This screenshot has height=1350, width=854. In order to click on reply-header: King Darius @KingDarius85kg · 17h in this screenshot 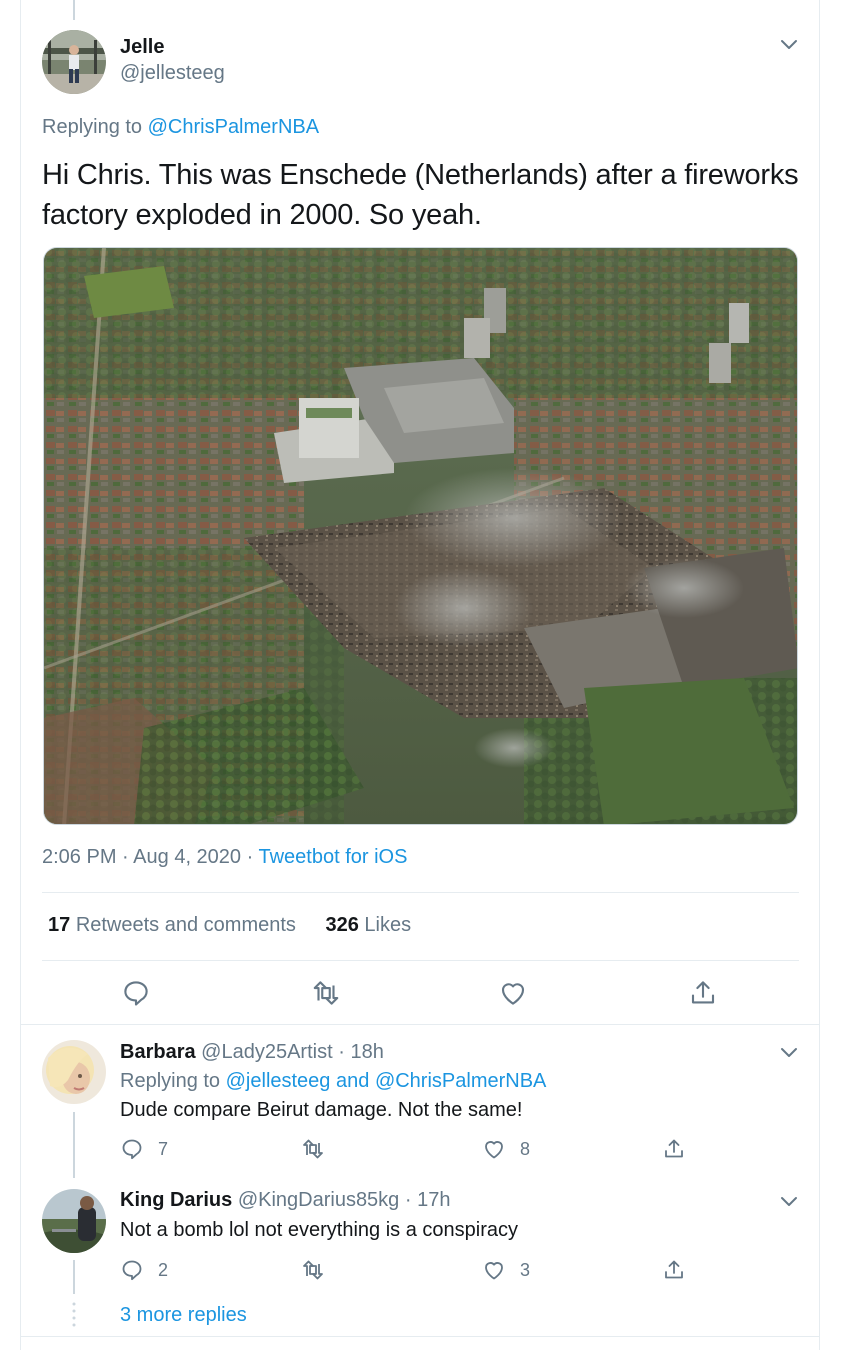, I will do `click(285, 1200)`.